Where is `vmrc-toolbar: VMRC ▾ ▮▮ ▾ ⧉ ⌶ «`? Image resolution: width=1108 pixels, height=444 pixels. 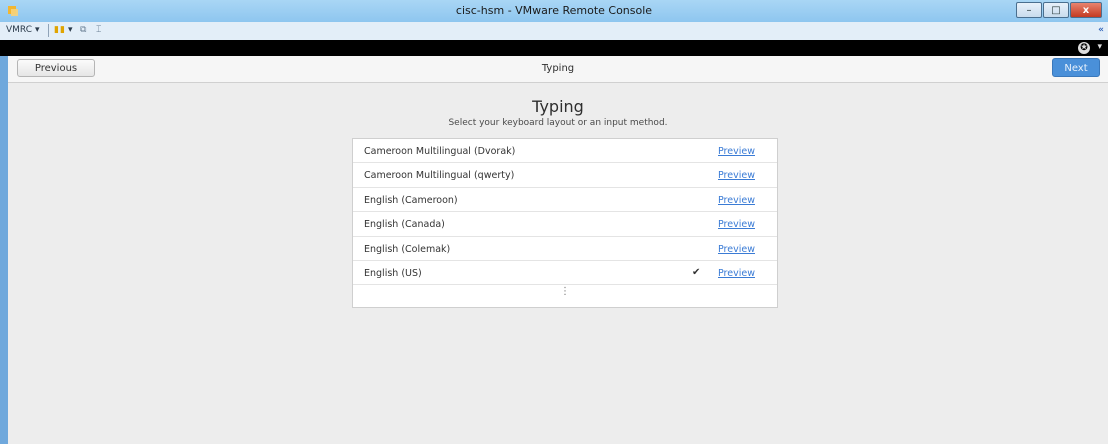
vmrc-toolbar: VMRC ▾ ▮▮ ▾ ⧉ ⌶ « is located at coordinates (554, 31).